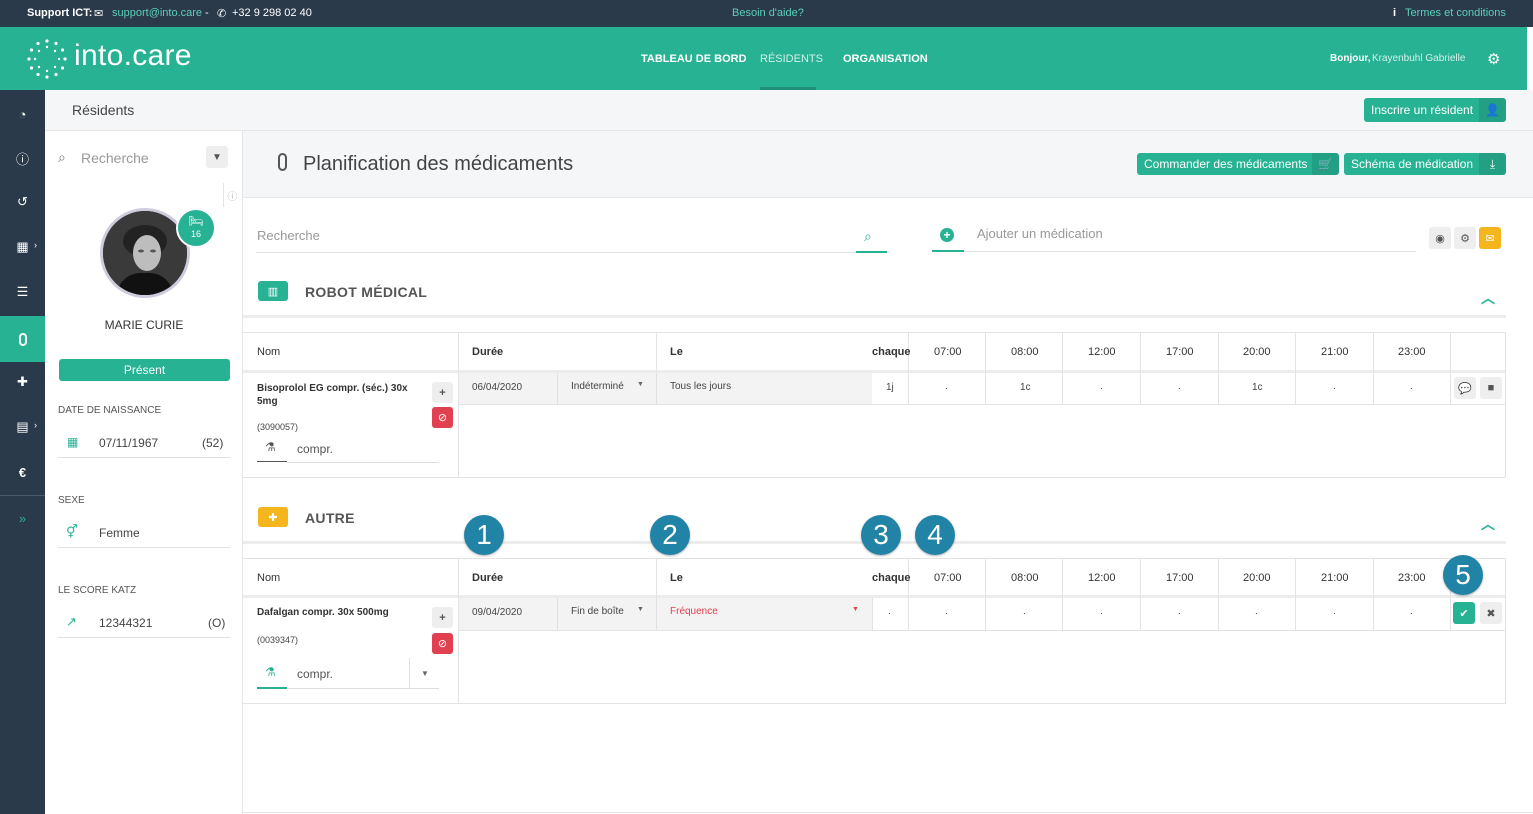 The image size is (1533, 814). I want to click on sidebar-item-history: ↺, so click(22, 202).